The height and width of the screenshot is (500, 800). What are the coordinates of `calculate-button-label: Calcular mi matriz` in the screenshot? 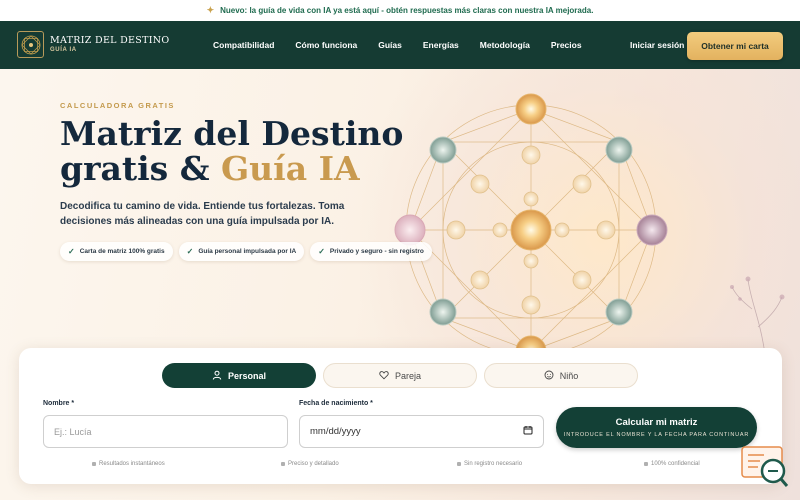 It's located at (656, 422).